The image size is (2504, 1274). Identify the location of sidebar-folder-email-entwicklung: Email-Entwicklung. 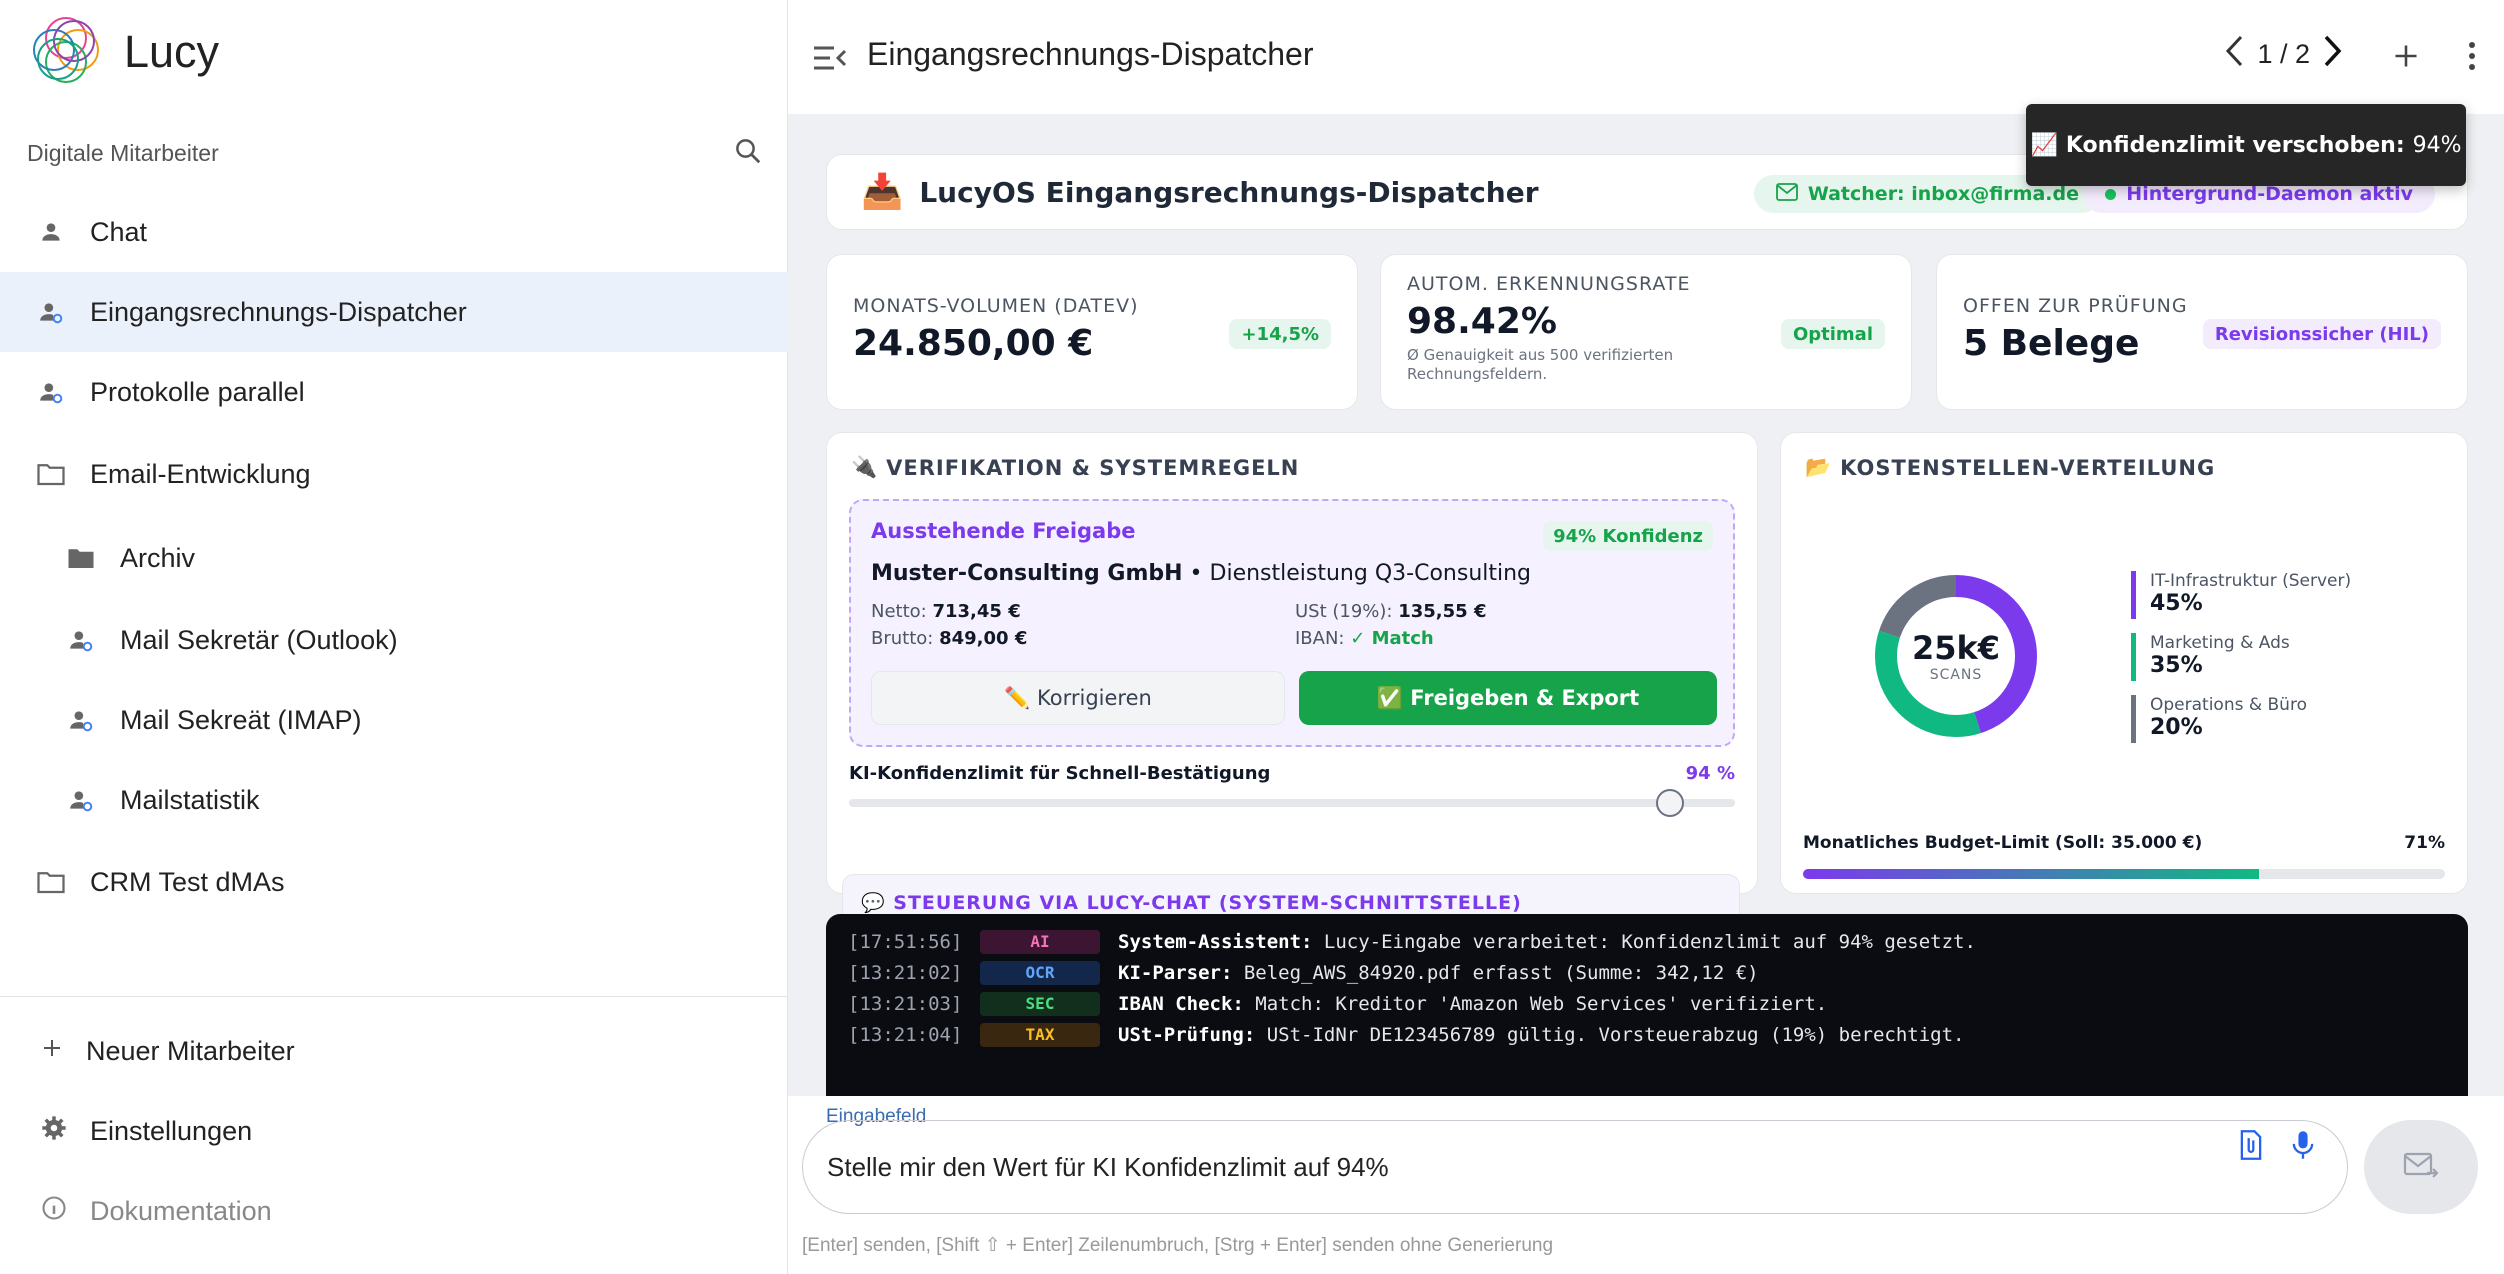
(394, 474).